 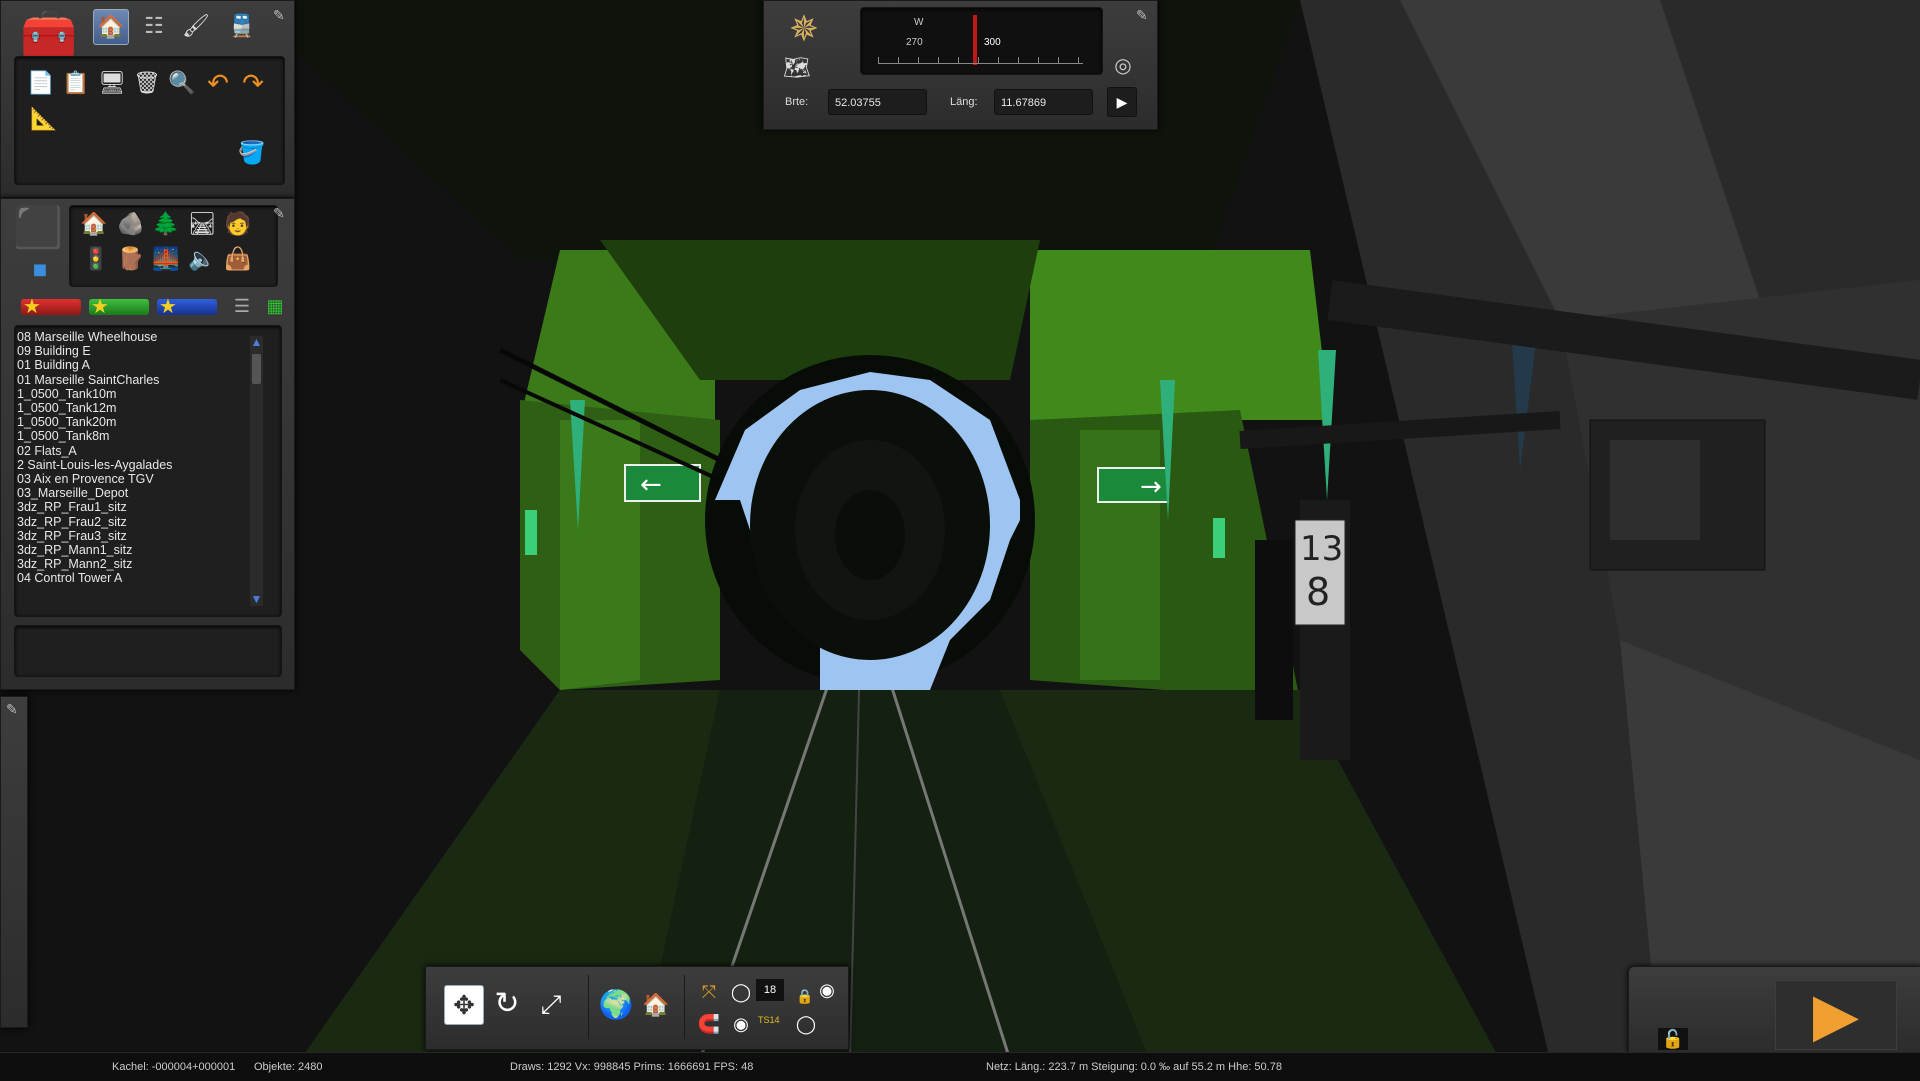 I want to click on favorite-blue: ★, so click(x=187, y=307).